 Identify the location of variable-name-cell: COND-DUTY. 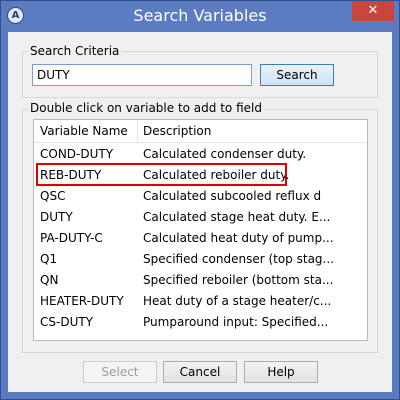
(77, 154).